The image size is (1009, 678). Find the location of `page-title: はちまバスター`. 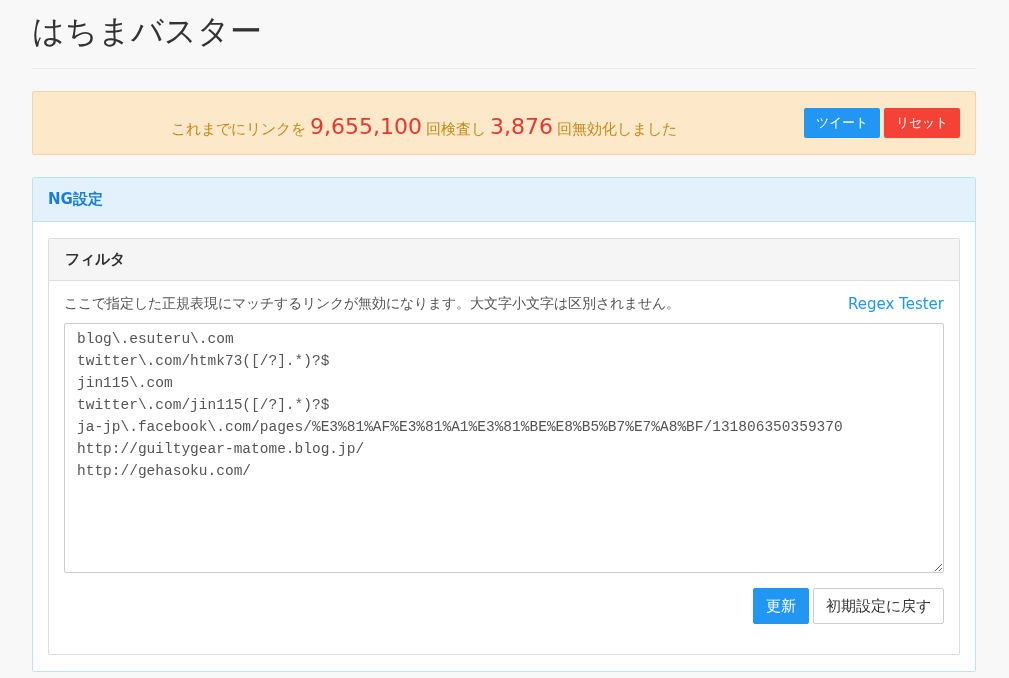

page-title: はちまバスター is located at coordinates (147, 31).